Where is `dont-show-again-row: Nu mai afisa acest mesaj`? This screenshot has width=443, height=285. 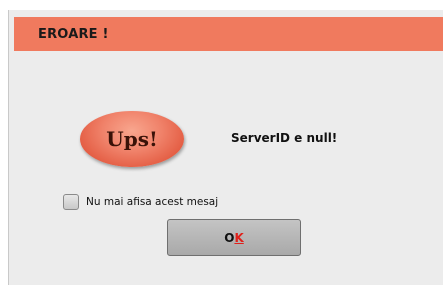
dont-show-again-row: Nu mai afisa acest mesaj is located at coordinates (140, 202).